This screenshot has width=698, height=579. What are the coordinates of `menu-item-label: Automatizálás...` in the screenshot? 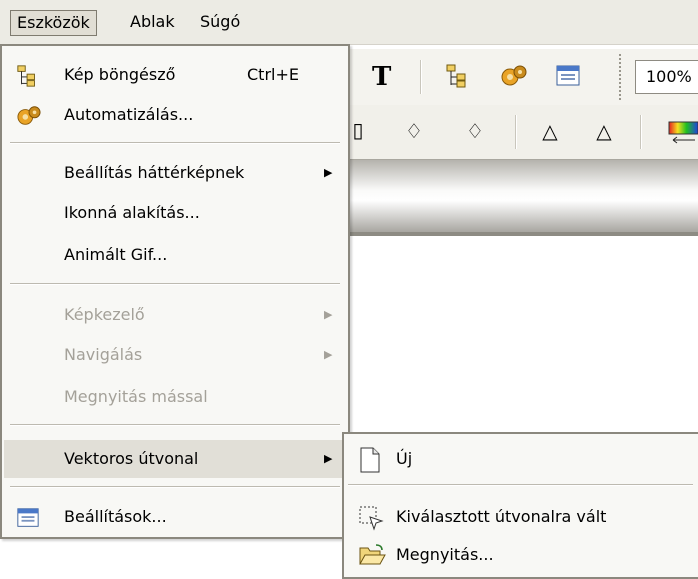 It's located at (129, 114).